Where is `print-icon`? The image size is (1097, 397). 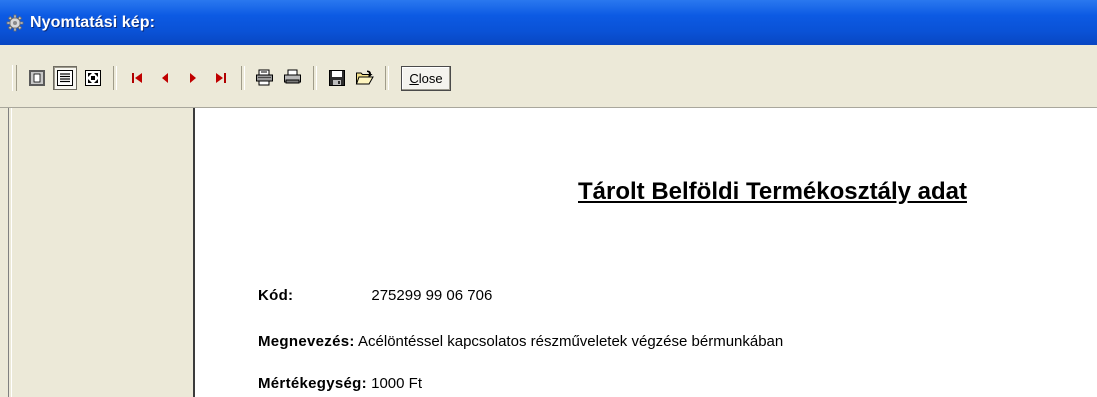
print-icon is located at coordinates (292, 76).